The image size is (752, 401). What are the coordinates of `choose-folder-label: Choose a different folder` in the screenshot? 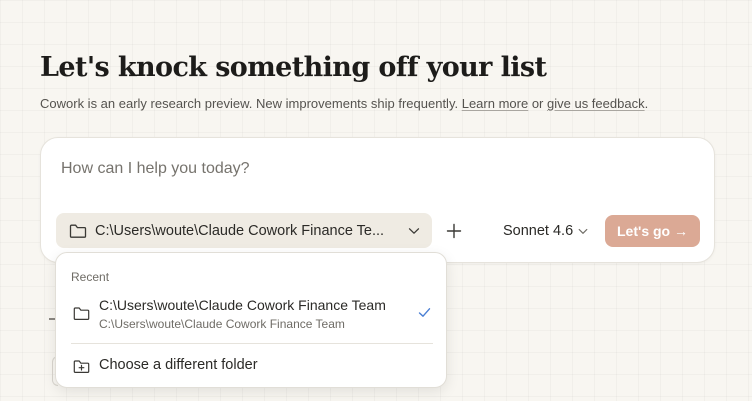 It's located at (178, 365).